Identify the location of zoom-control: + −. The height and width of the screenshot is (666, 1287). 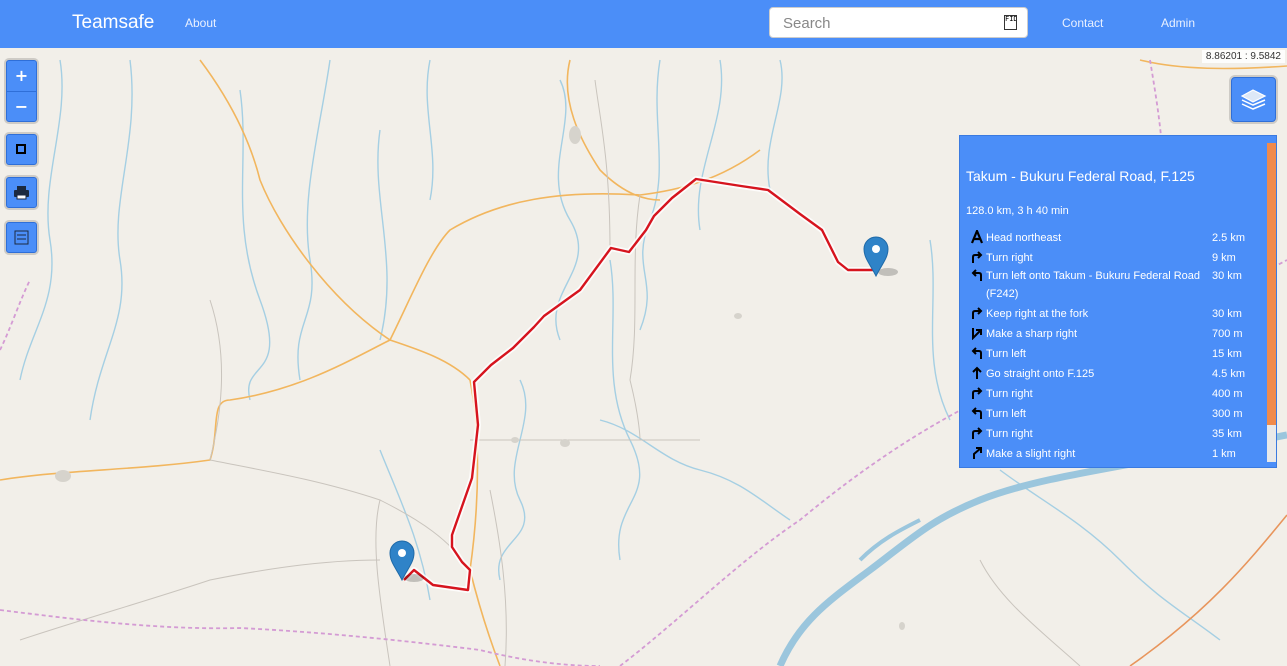
(21, 91).